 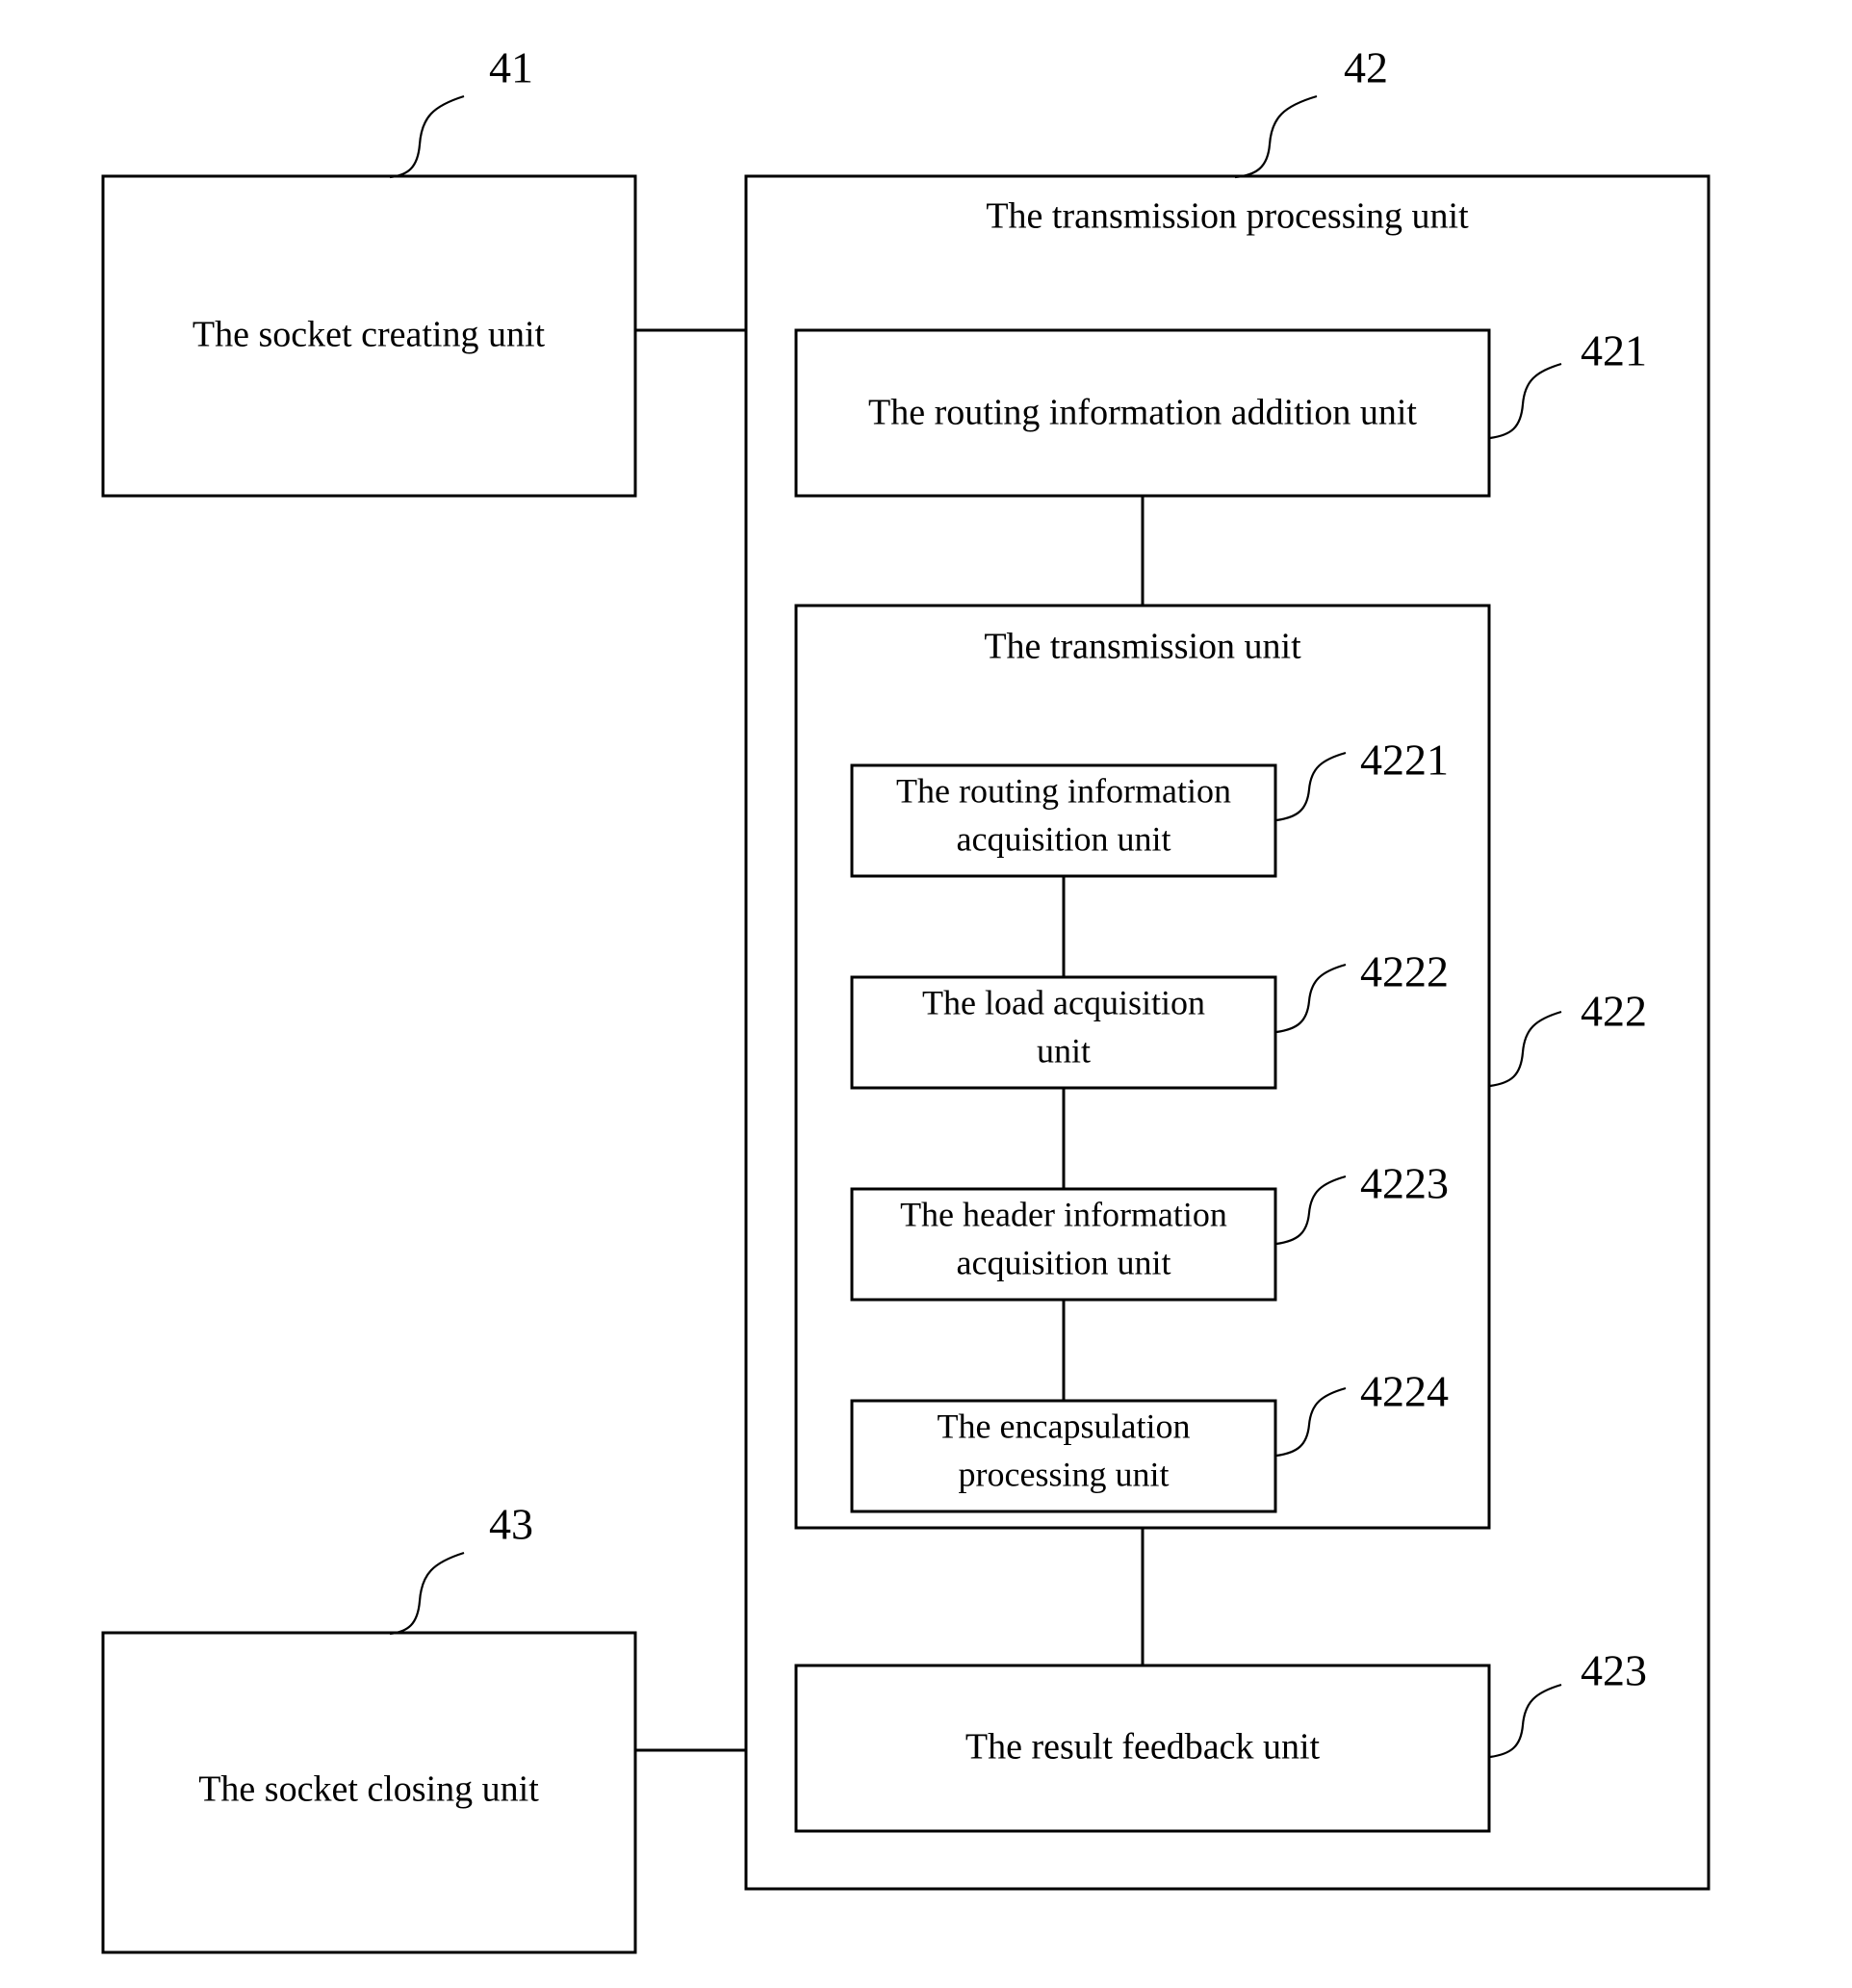 What do you see at coordinates (1404, 760) in the screenshot?
I see `ref-number-4221: 4221` at bounding box center [1404, 760].